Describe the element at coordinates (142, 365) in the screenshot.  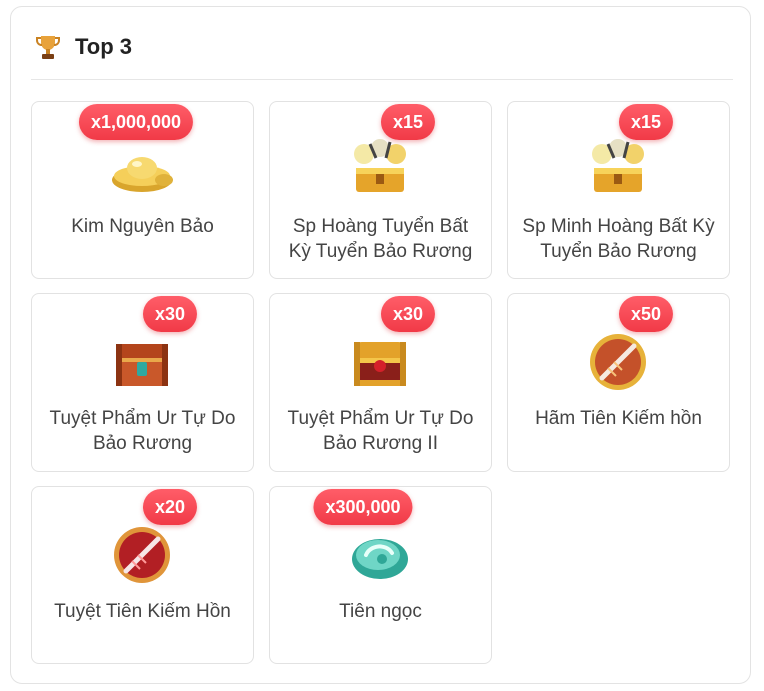
I see `ornate-chest-icon` at that location.